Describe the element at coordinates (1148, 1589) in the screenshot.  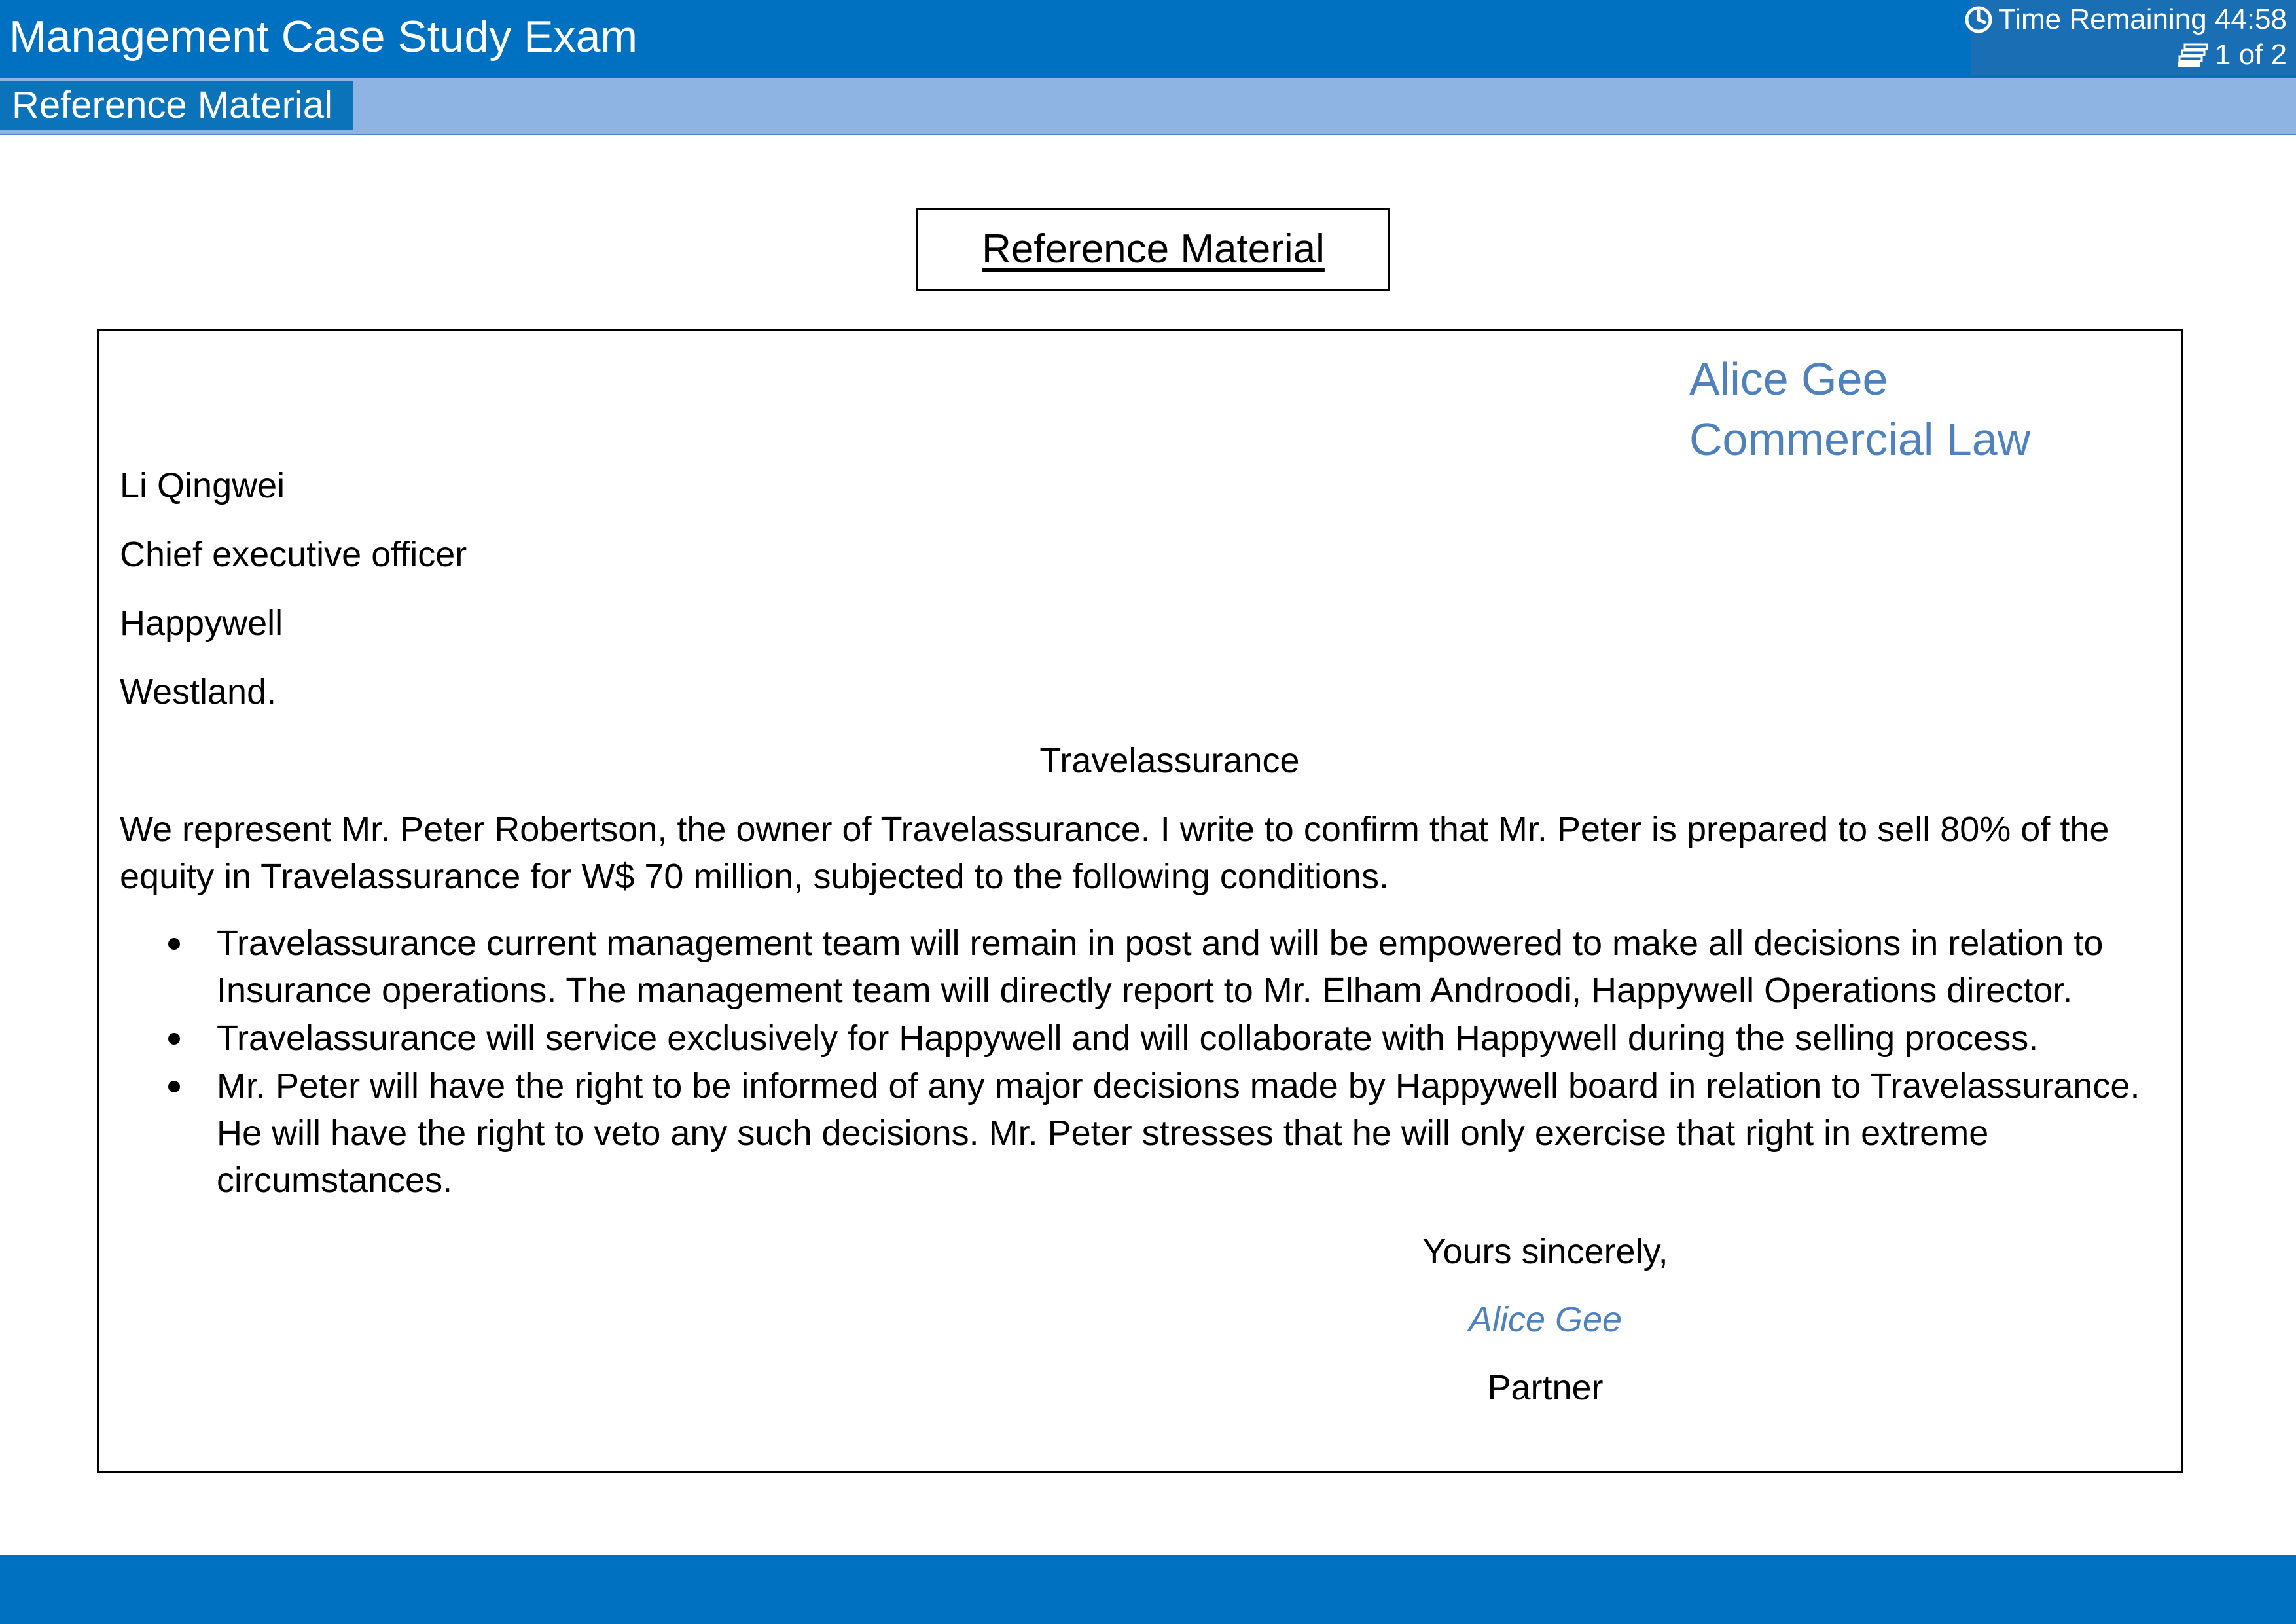
I see `bottom-bar` at that location.